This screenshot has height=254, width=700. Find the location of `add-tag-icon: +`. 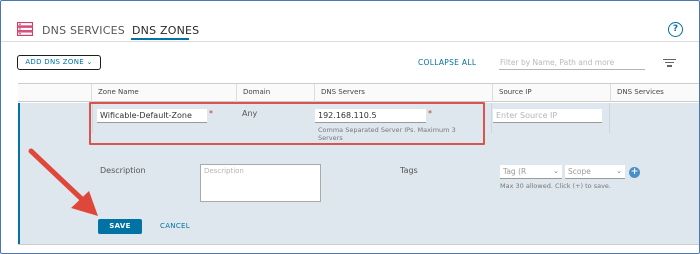

add-tag-icon: + is located at coordinates (634, 172).